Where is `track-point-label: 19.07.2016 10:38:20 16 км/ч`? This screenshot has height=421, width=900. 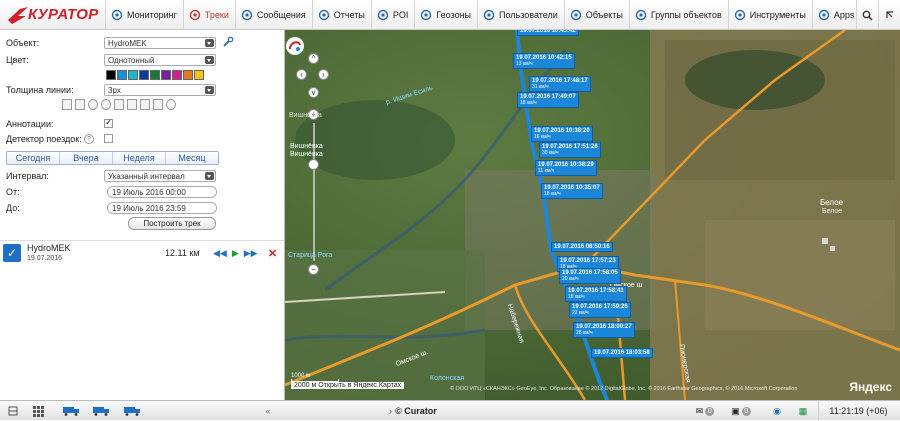 track-point-label: 19.07.2016 10:38:20 16 км/ч is located at coordinates (562, 134).